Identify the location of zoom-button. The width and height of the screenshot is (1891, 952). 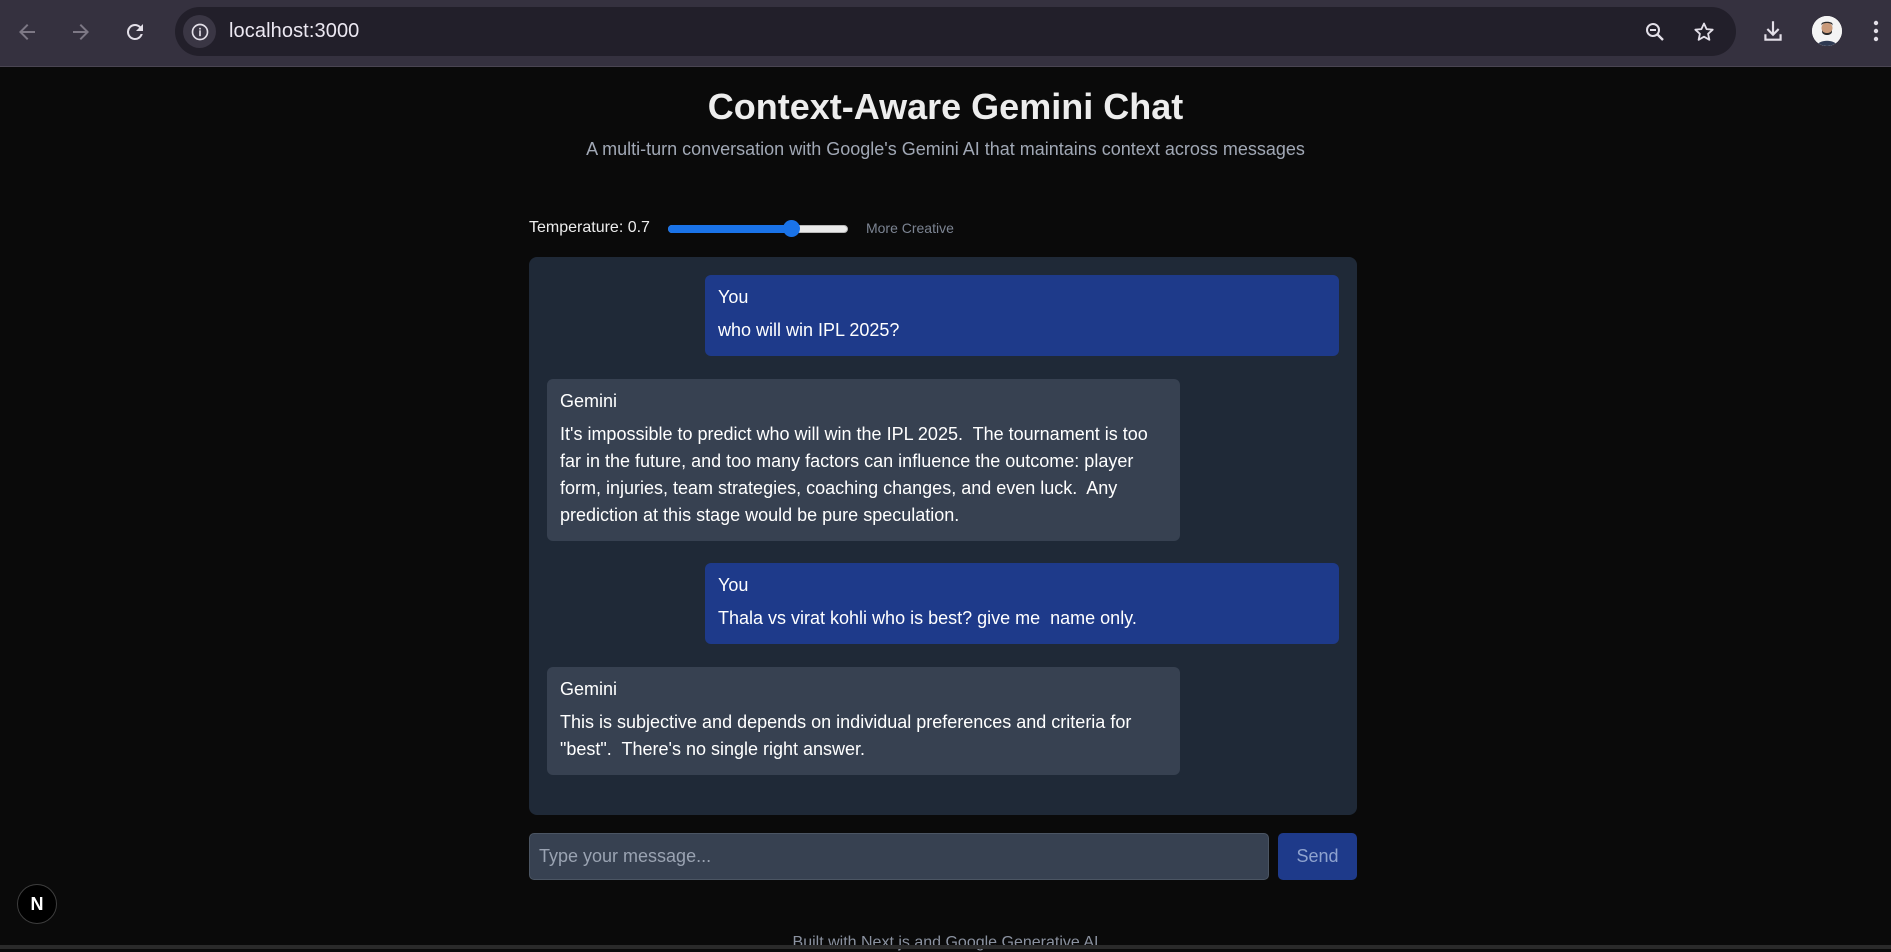
(1655, 32).